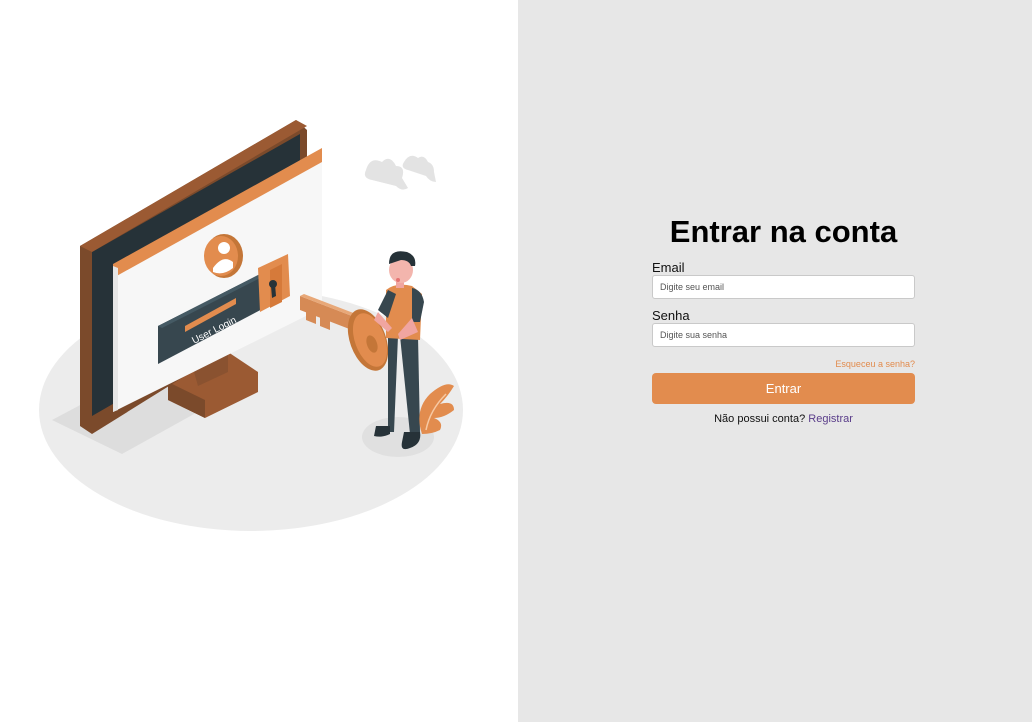  Describe the element at coordinates (671, 315) in the screenshot. I see `password-label: Senha` at that location.